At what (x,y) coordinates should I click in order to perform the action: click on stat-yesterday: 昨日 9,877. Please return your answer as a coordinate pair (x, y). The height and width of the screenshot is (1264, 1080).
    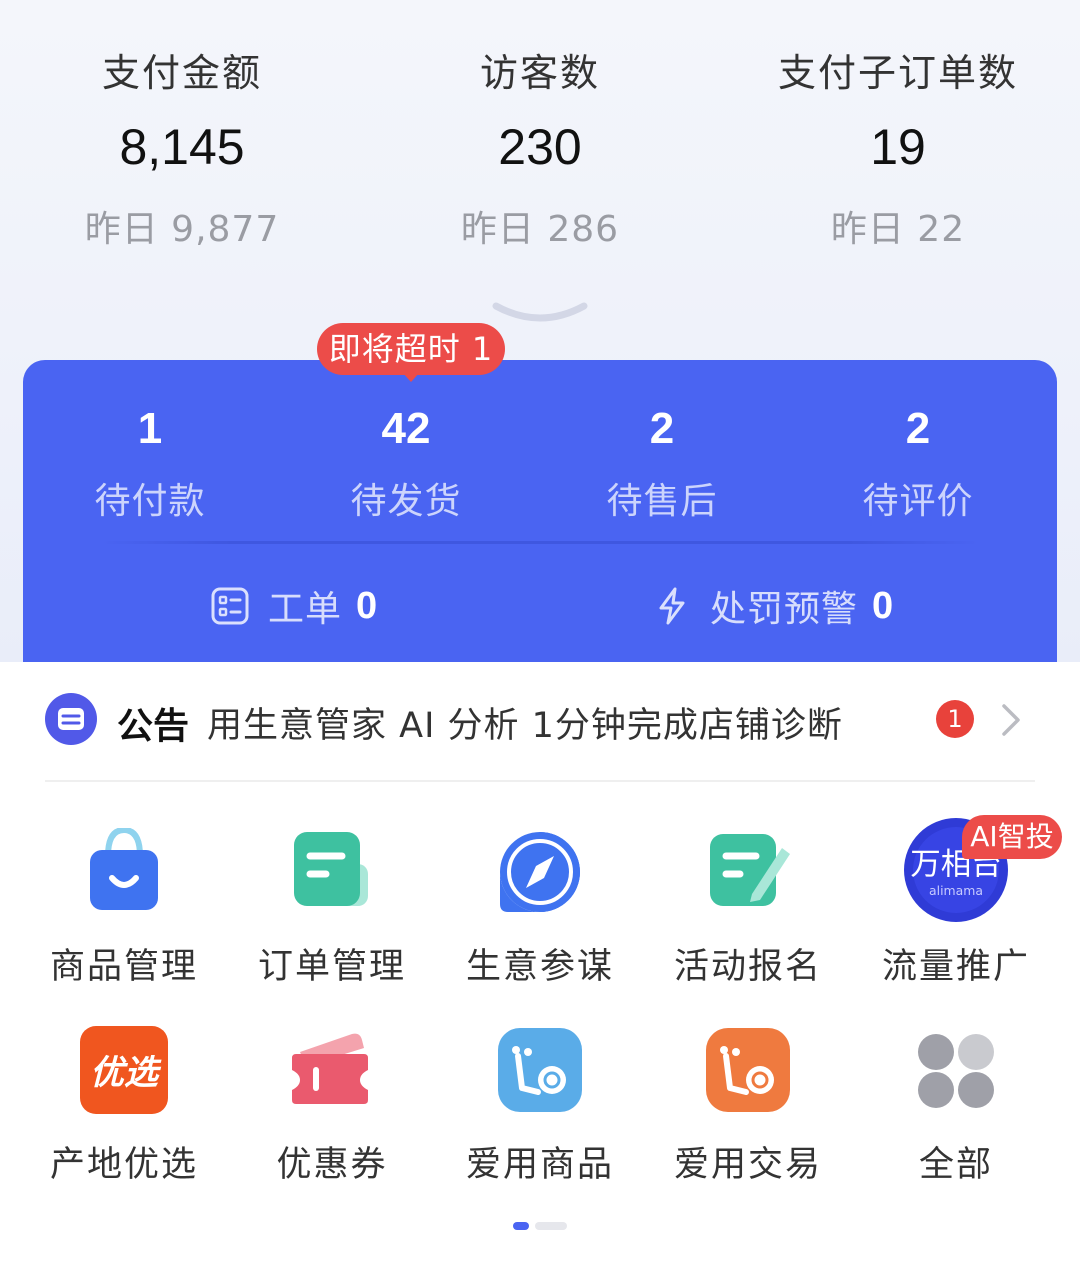
    Looking at the image, I should click on (182, 229).